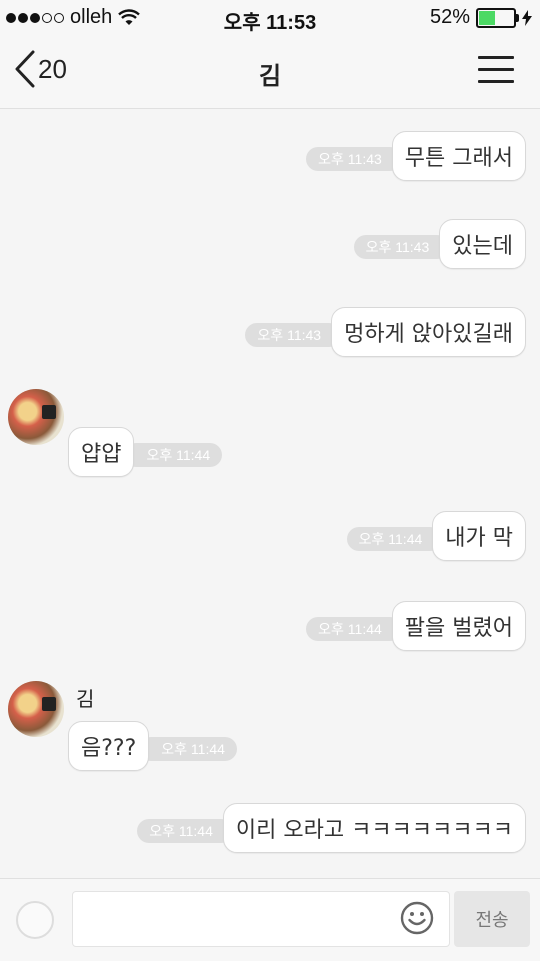 This screenshot has height=961, width=540. I want to click on message-bubble: 얍얍, so click(101, 452).